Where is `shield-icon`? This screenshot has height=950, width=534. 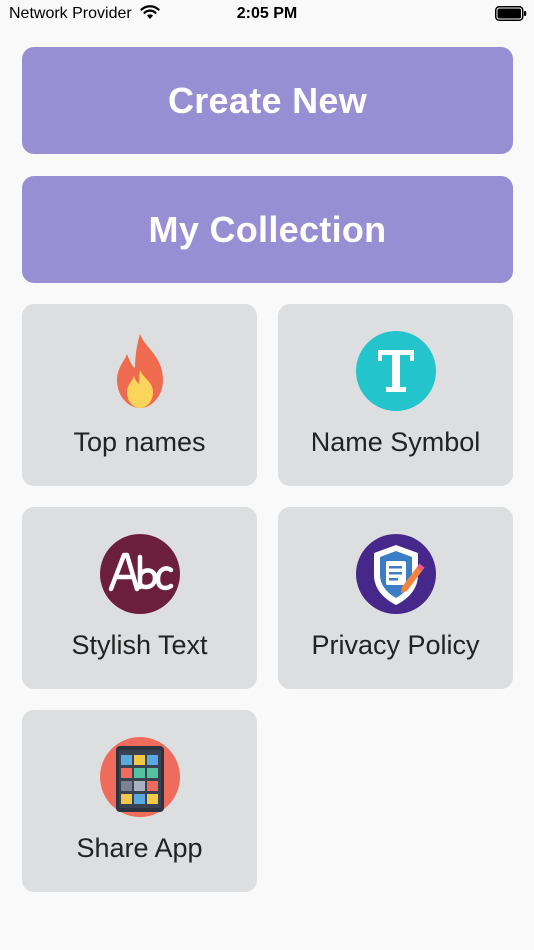 shield-icon is located at coordinates (396, 574).